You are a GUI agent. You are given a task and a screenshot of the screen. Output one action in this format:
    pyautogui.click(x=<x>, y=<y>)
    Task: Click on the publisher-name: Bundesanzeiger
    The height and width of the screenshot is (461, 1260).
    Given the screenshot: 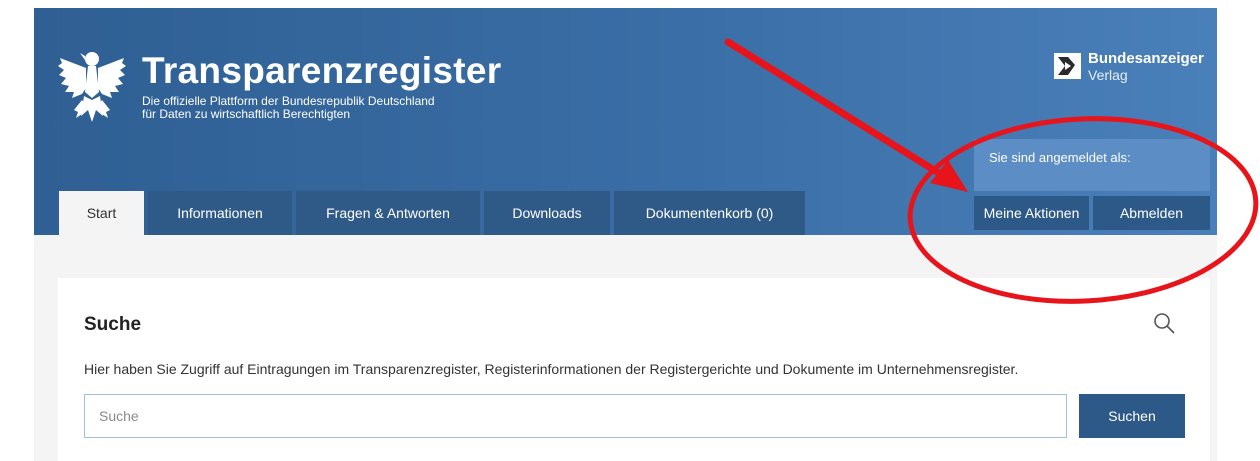 What is the action you would take?
    pyautogui.click(x=1146, y=59)
    